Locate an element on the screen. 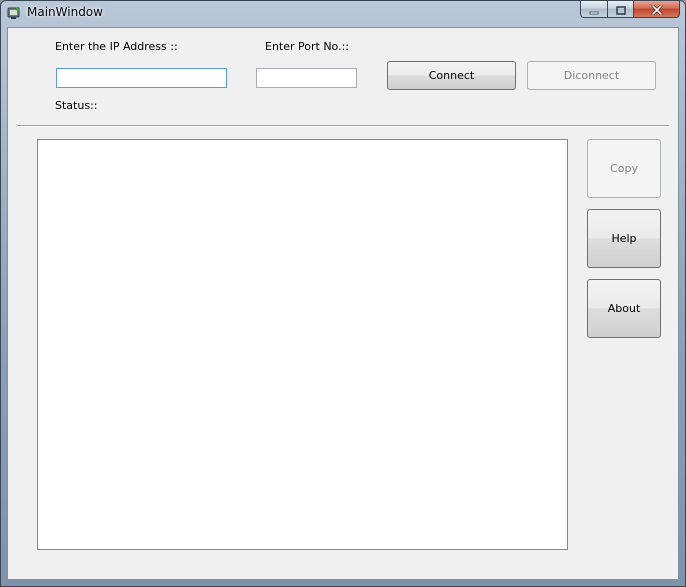 This screenshot has width=686, height=587. minimize-button is located at coordinates (593, 9).